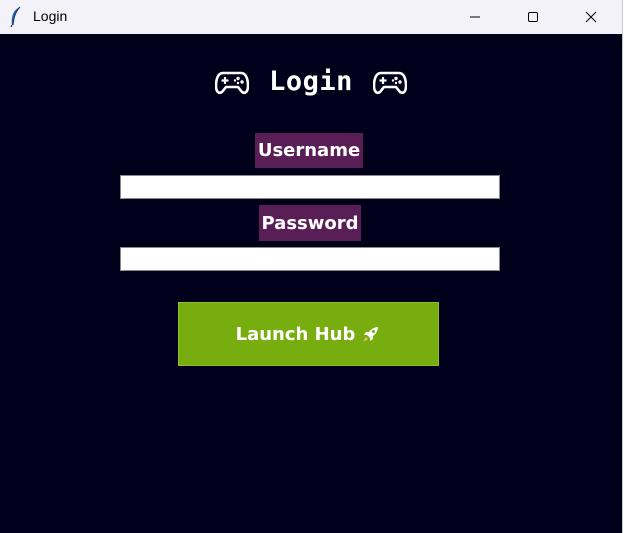 The height and width of the screenshot is (533, 626). I want to click on title-bar: Login, so click(311, 17).